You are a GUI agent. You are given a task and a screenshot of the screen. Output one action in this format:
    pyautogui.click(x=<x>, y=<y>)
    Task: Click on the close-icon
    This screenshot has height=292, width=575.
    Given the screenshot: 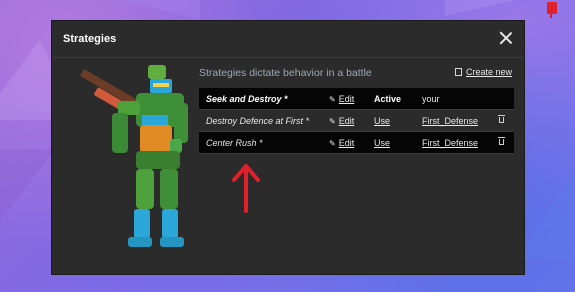 What is the action you would take?
    pyautogui.click(x=506, y=38)
    